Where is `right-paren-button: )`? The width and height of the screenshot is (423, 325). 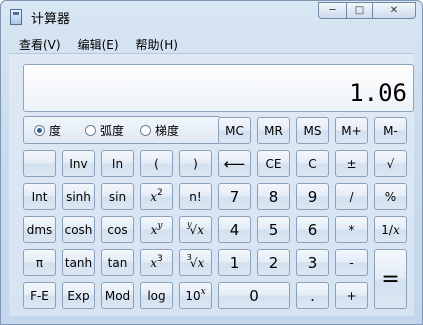
right-paren-button: ) is located at coordinates (195, 163).